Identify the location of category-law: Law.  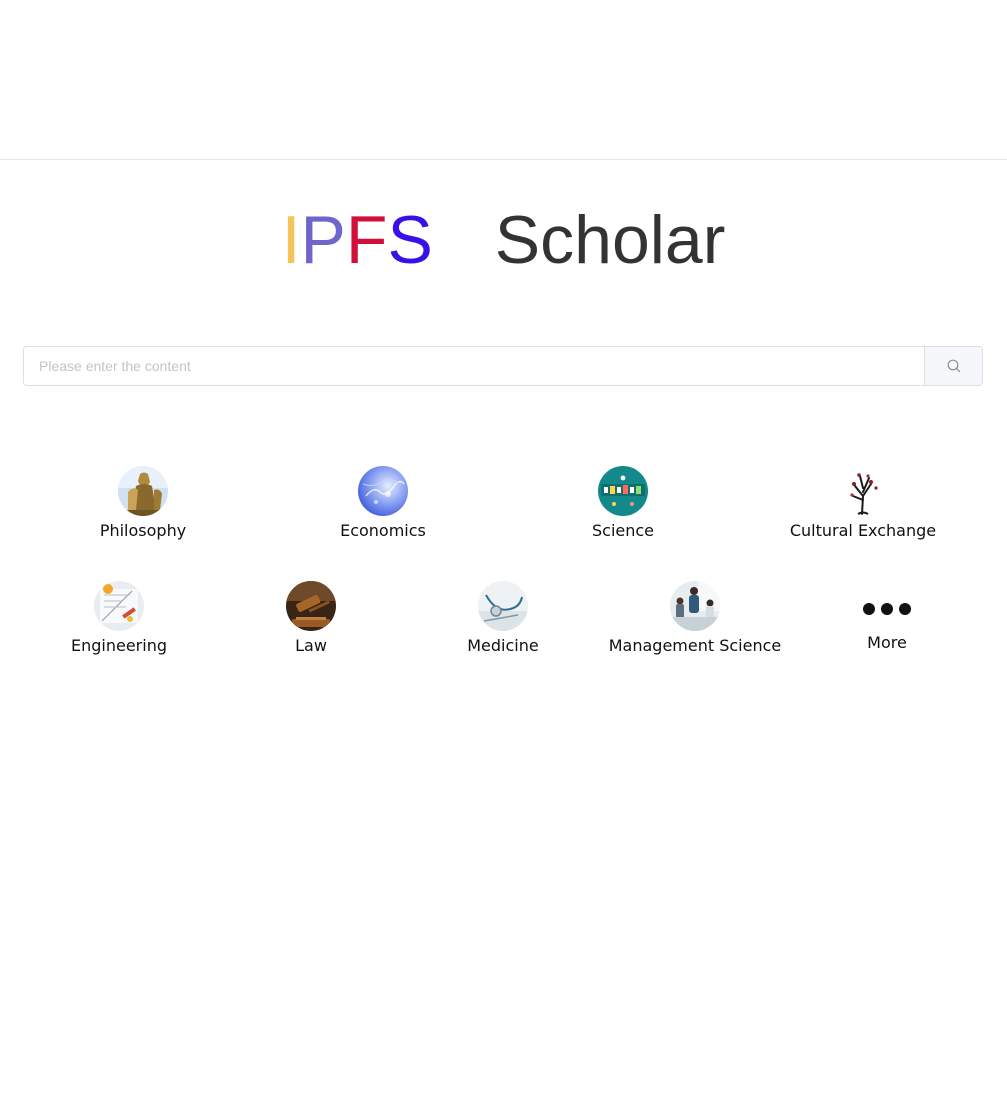
(311, 618).